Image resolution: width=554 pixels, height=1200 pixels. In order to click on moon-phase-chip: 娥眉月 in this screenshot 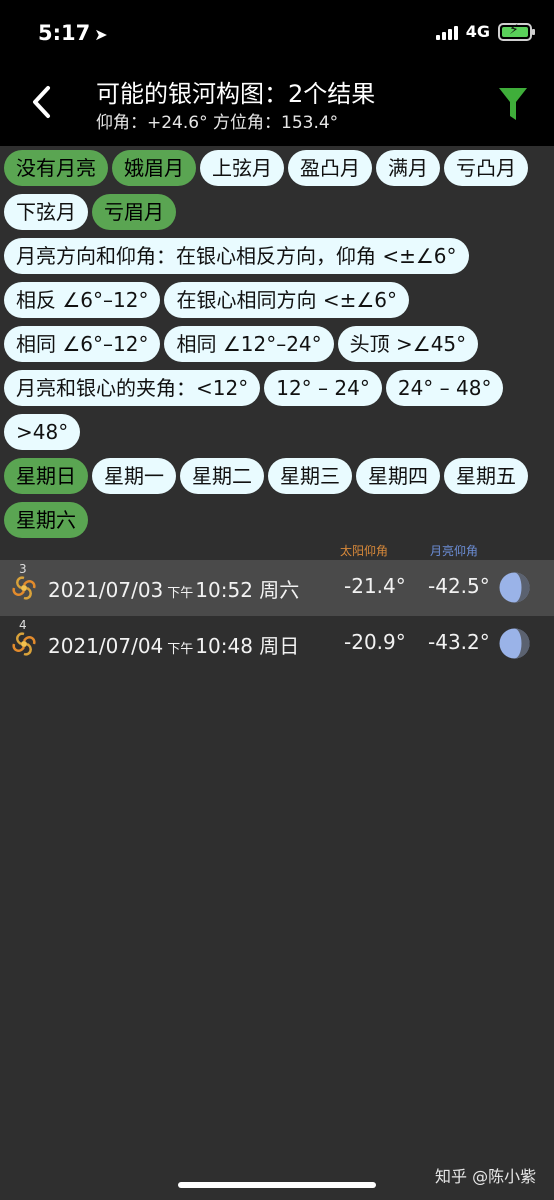, I will do `click(154, 168)`.